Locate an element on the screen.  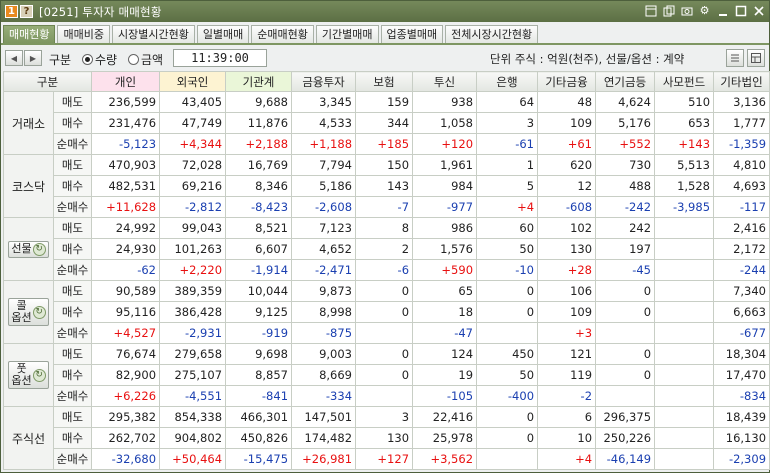
column-header-0: 구분 is located at coordinates (47, 81).